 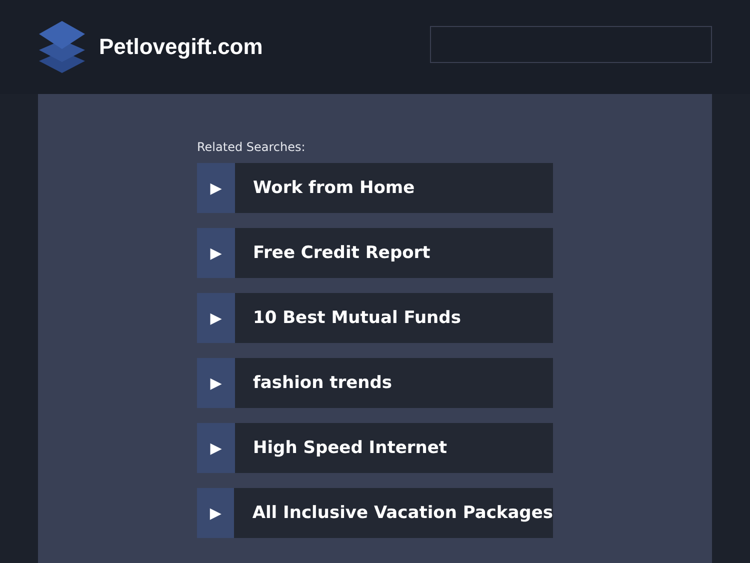 I want to click on related-search-link: ▶ fashion trends, so click(x=375, y=383).